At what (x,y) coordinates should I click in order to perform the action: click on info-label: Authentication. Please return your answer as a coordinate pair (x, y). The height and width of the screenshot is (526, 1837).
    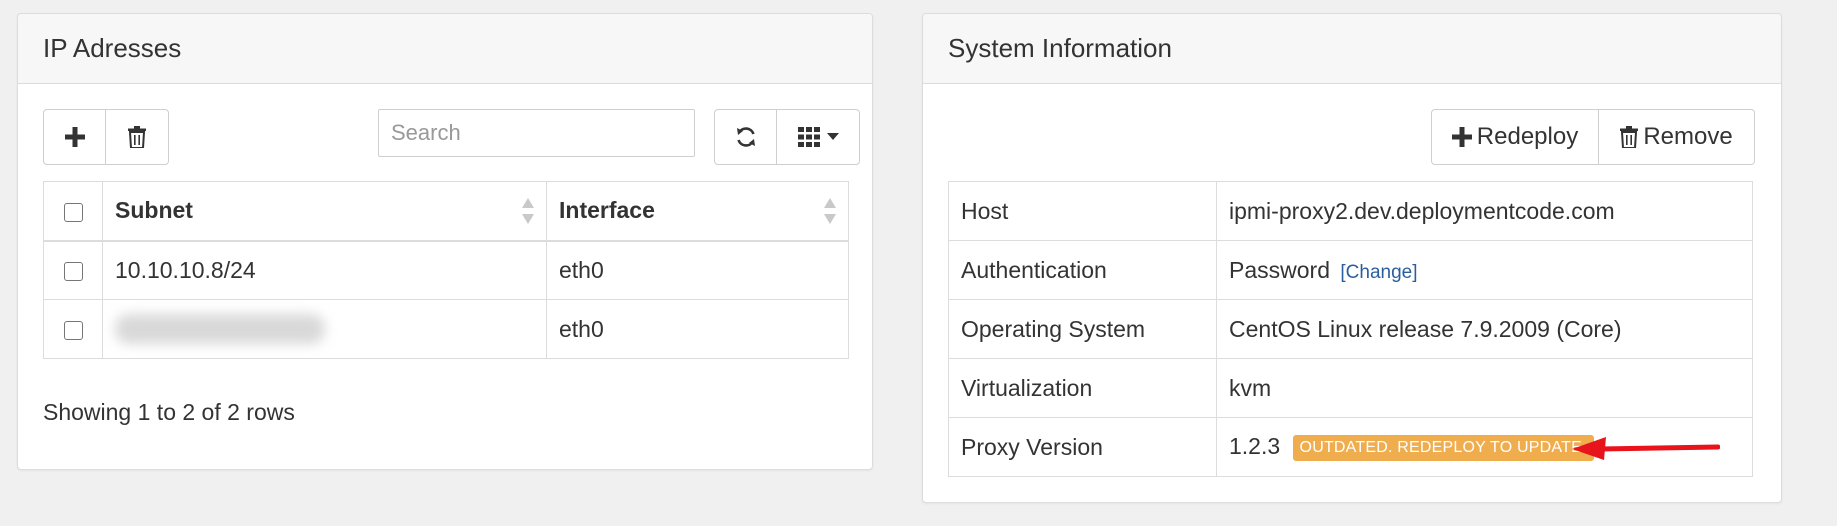
    Looking at the image, I should click on (1082, 270).